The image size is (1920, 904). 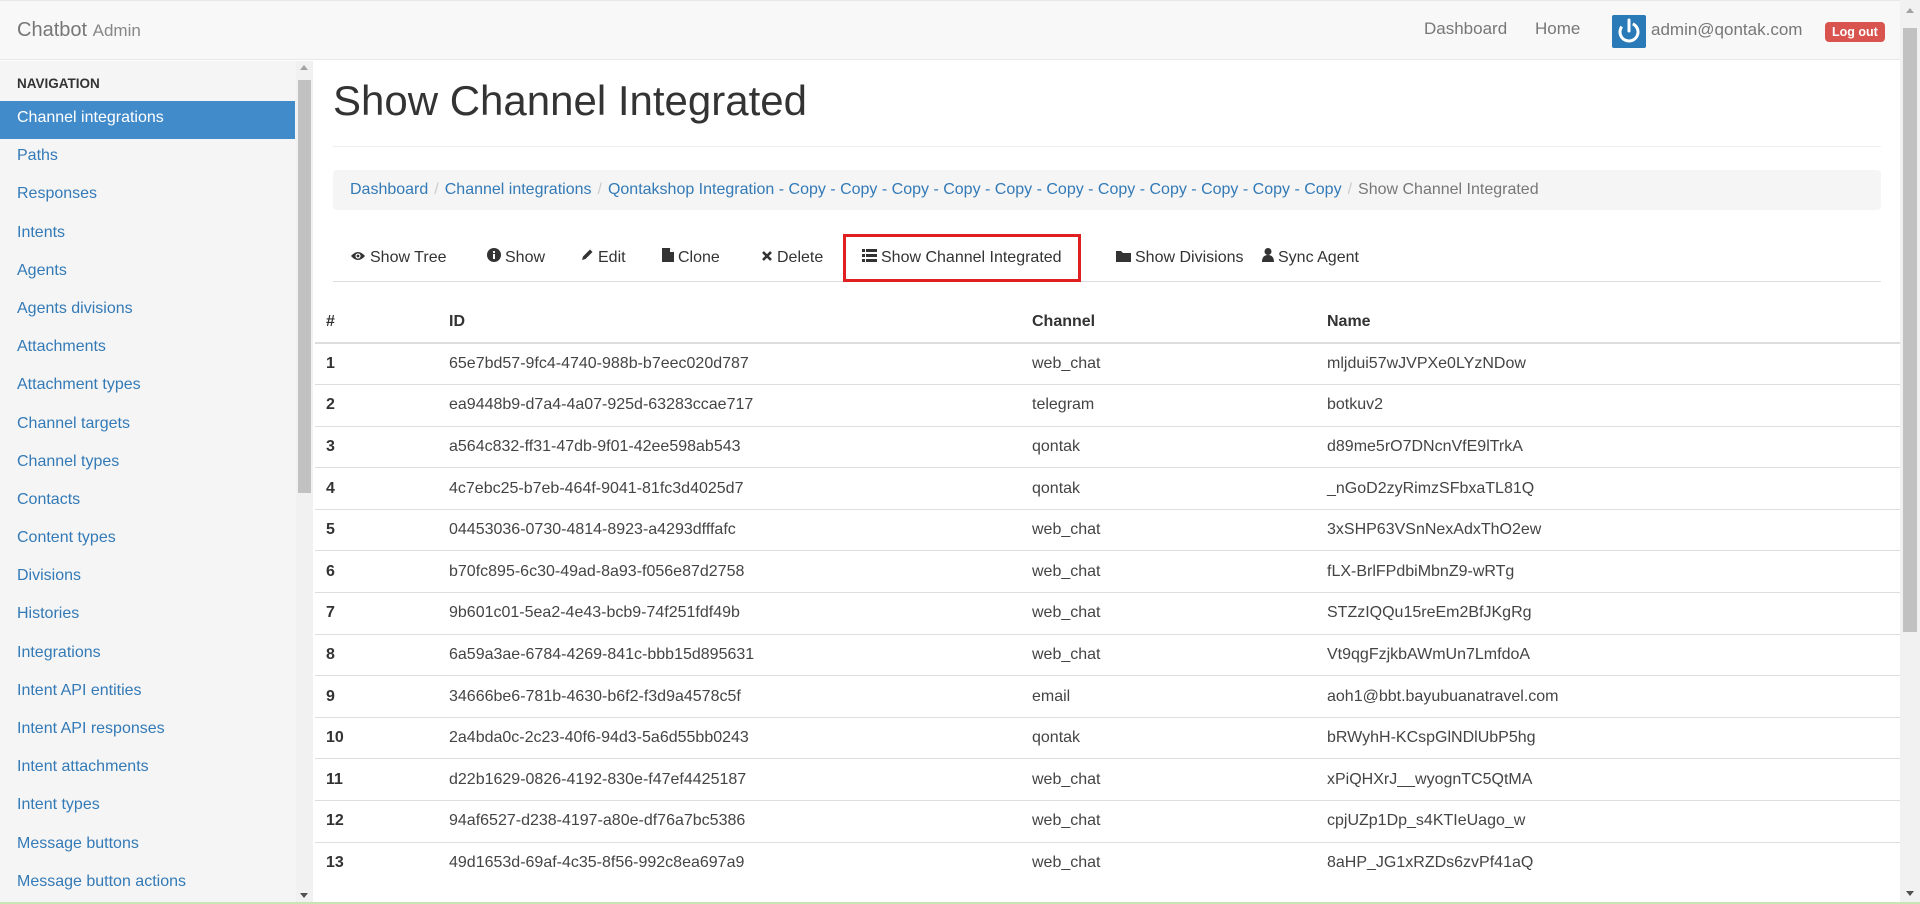 What do you see at coordinates (52, 30) in the screenshot?
I see `brand-name: Chatbot` at bounding box center [52, 30].